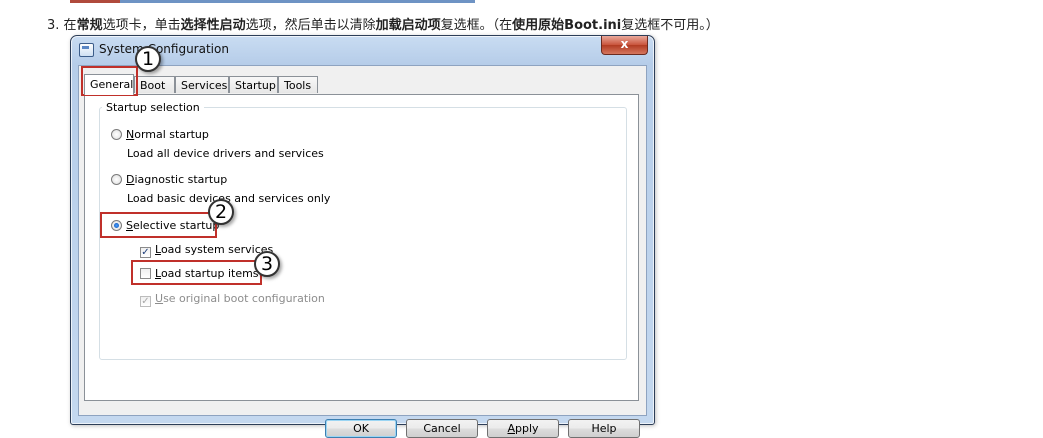  Describe the element at coordinates (148, 59) in the screenshot. I see `callout-number-1: 1` at that location.